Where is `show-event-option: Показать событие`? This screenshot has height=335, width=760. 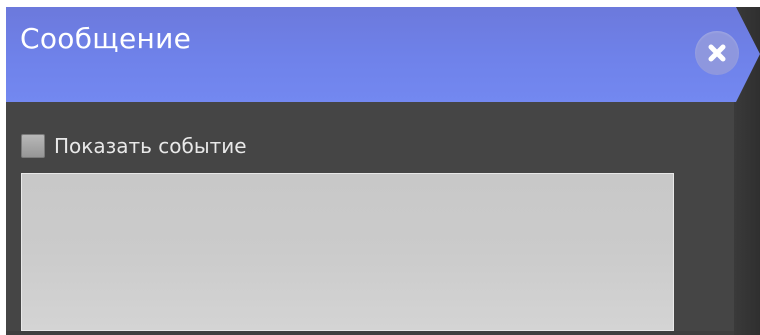 show-event-option: Показать событие is located at coordinates (134, 146).